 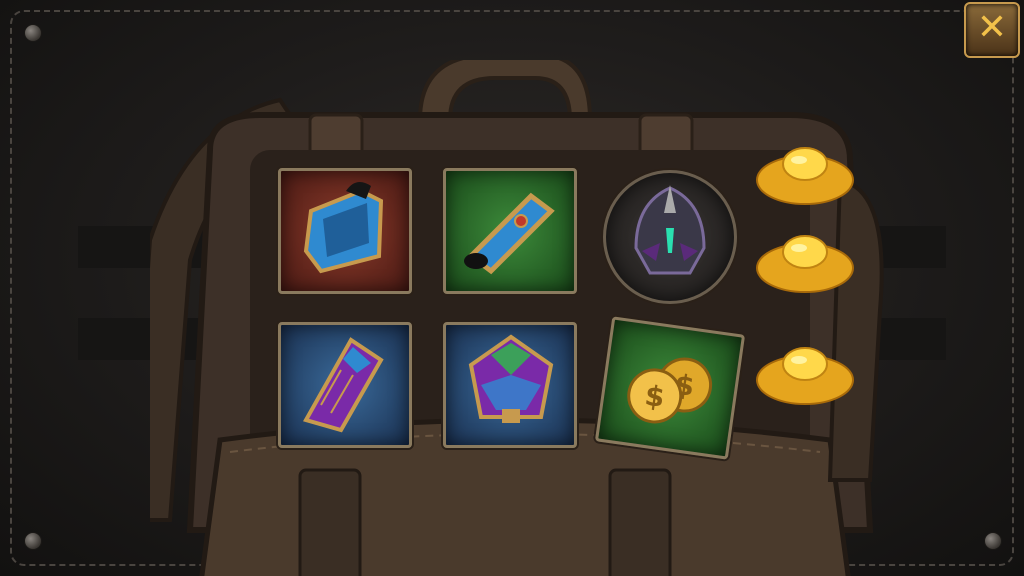 I want to click on gold-coins-icon: $ $, so click(x=670, y=390).